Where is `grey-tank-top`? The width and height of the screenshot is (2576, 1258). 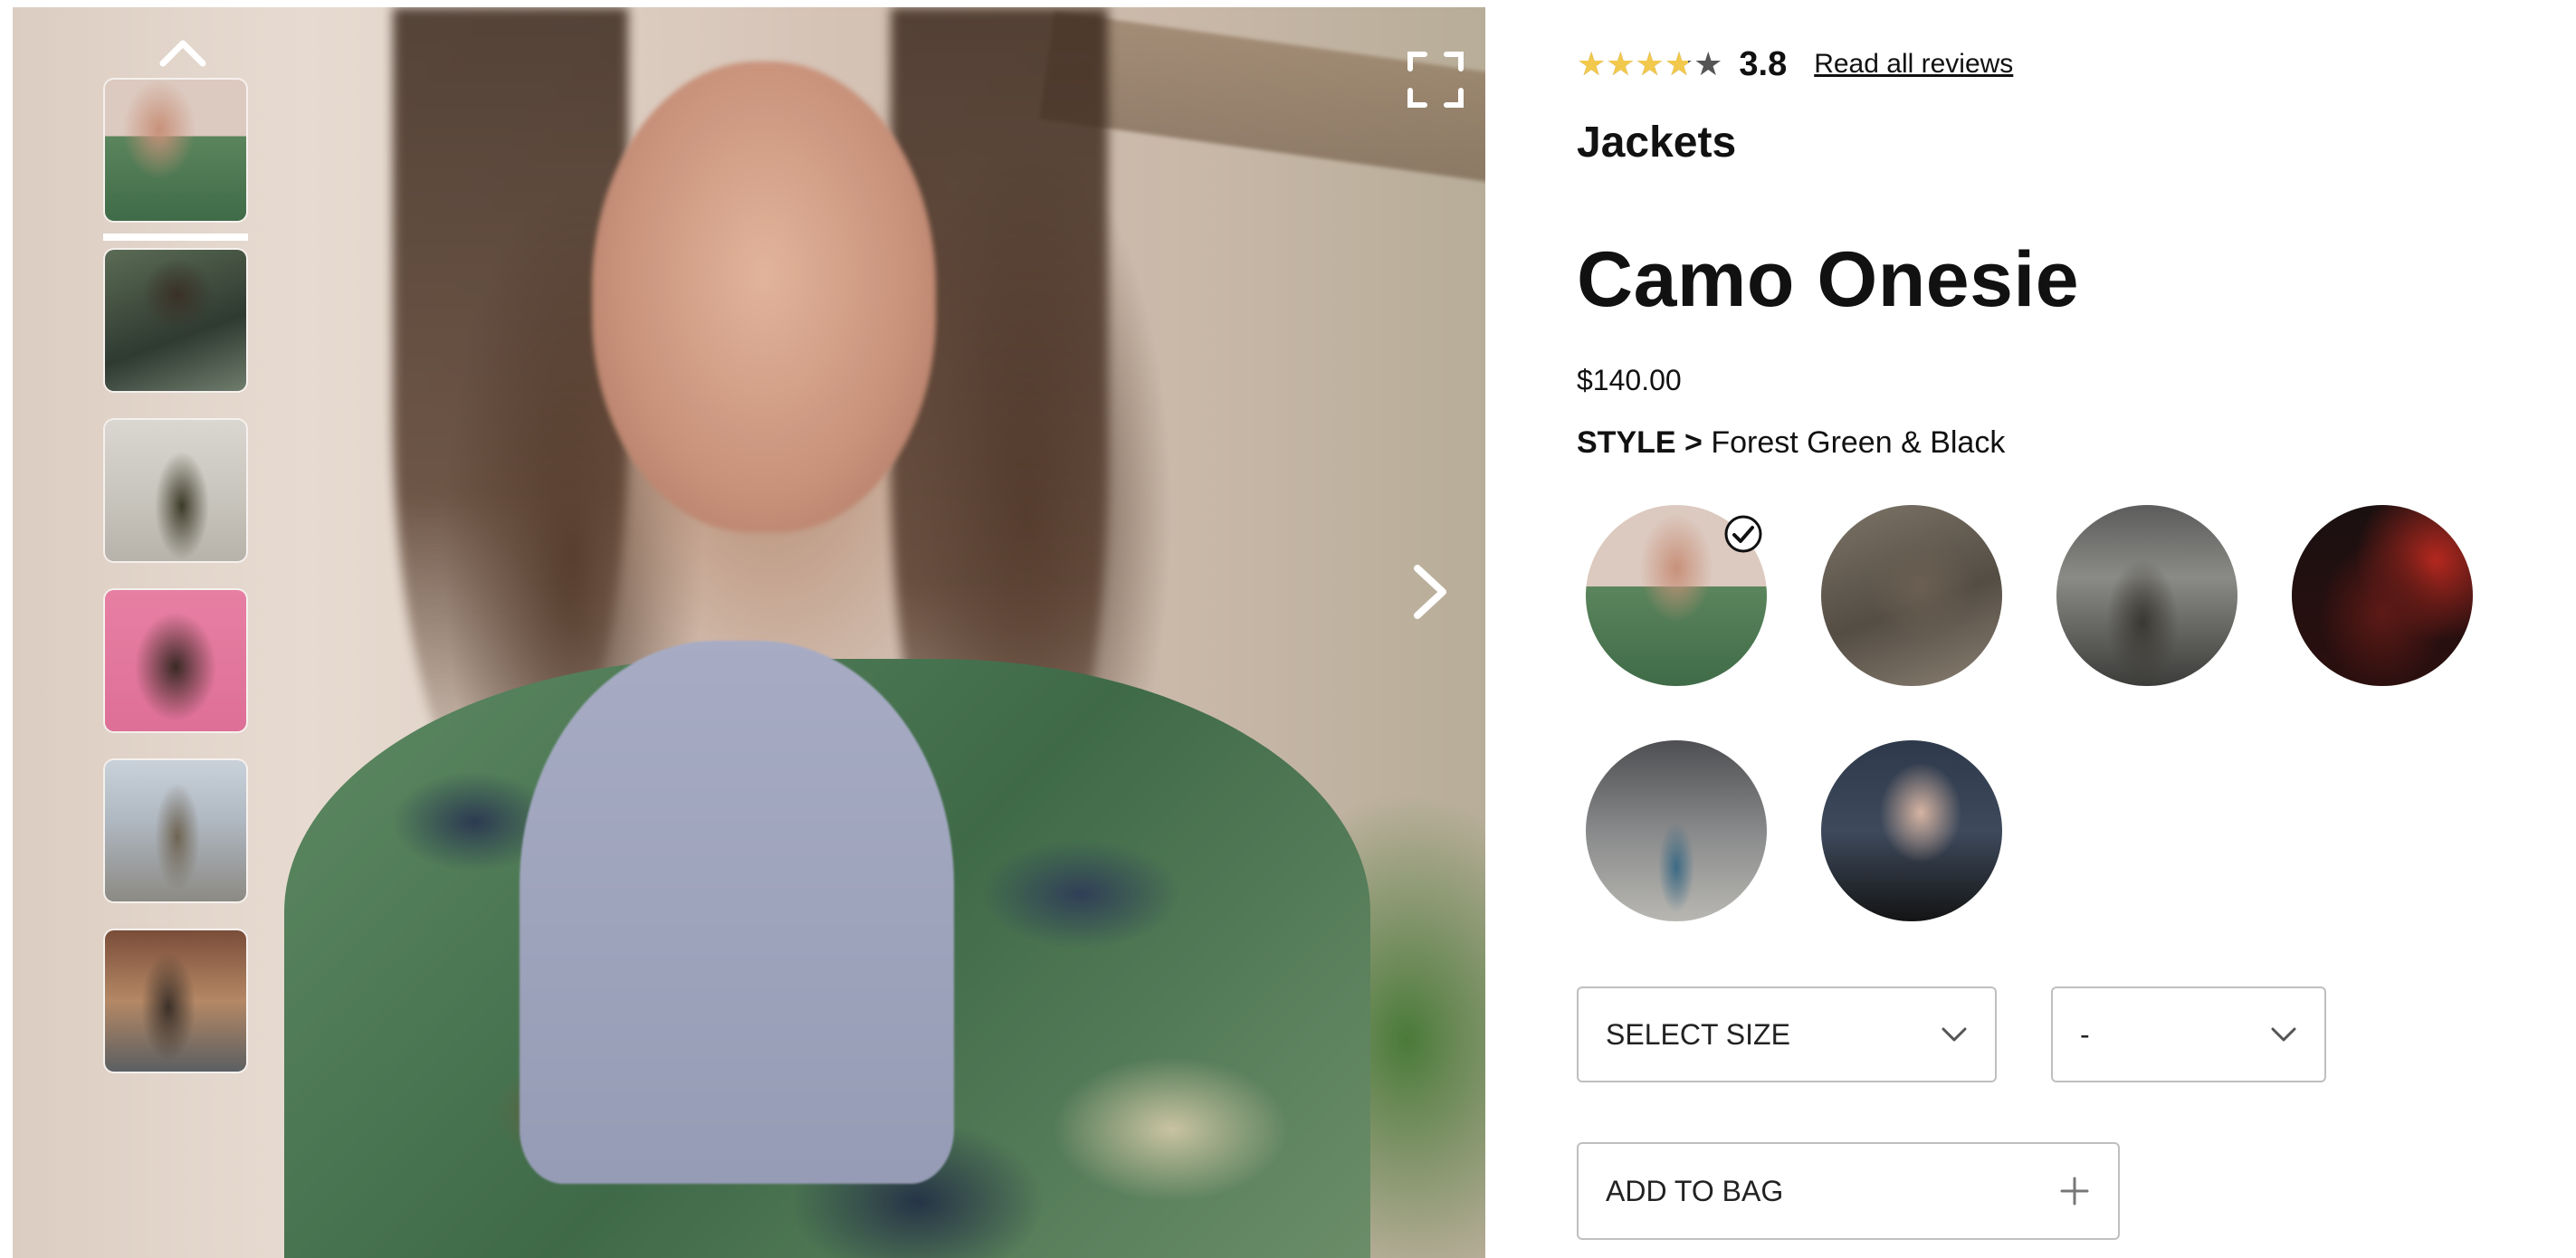 grey-tank-top is located at coordinates (737, 912).